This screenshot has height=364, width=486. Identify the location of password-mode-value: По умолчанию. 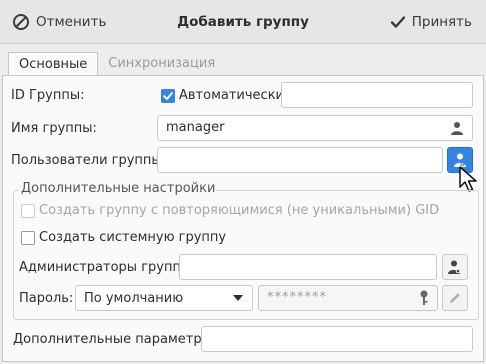
(134, 298).